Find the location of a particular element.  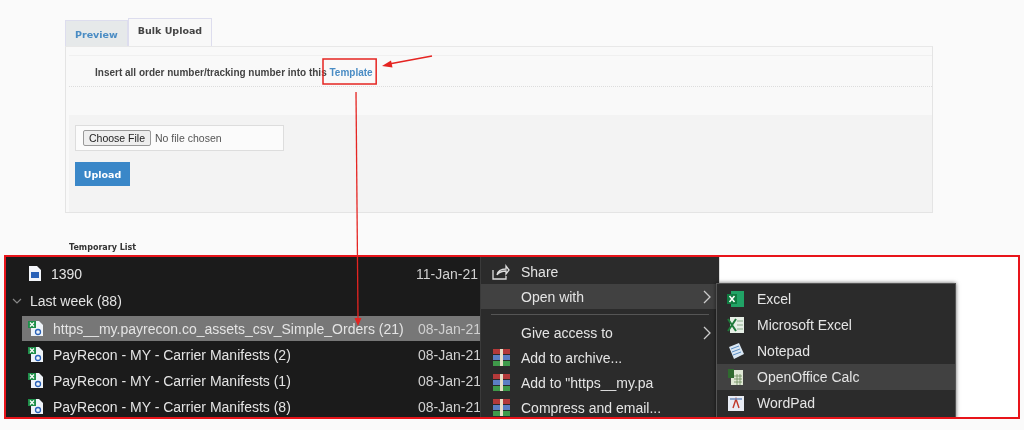

menu-item: Microsoft Excel is located at coordinates (836, 325).